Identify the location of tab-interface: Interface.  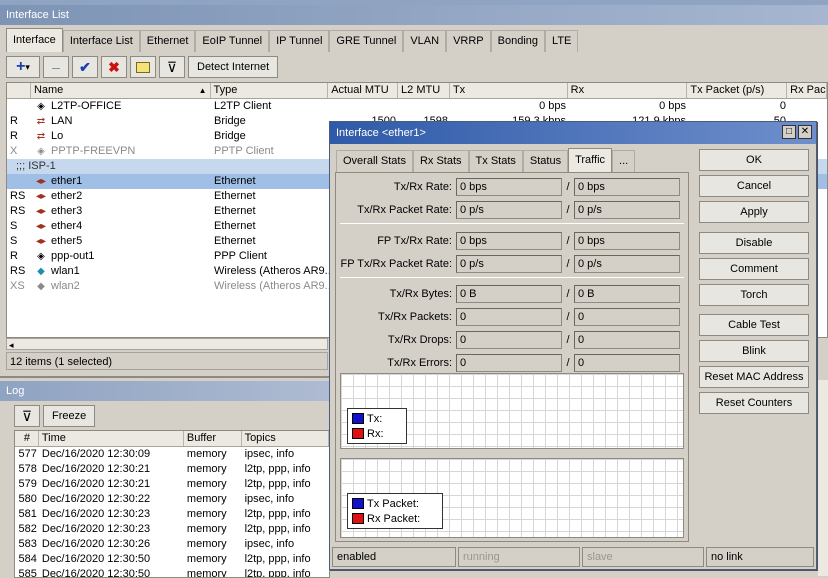
(34, 40).